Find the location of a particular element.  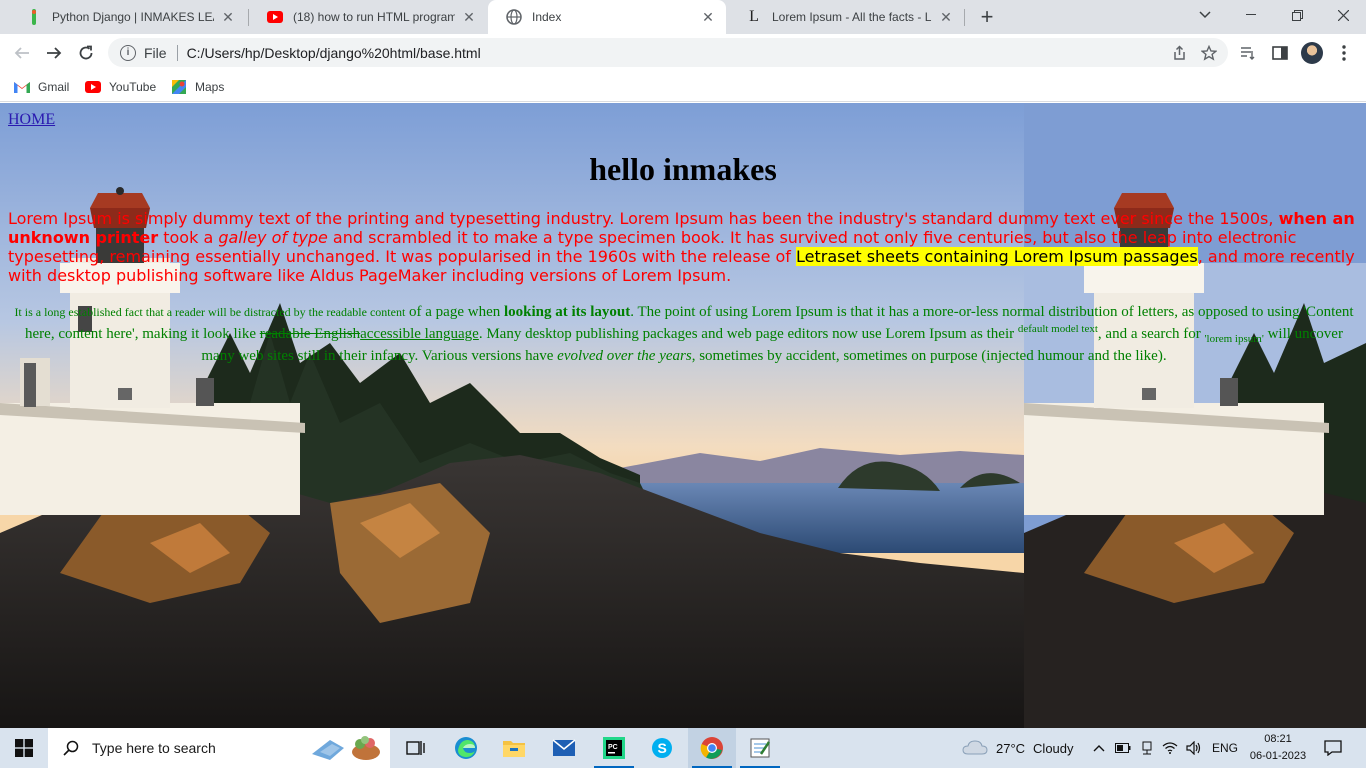

tab-title: (18) how to run HTML program u is located at coordinates (374, 17).